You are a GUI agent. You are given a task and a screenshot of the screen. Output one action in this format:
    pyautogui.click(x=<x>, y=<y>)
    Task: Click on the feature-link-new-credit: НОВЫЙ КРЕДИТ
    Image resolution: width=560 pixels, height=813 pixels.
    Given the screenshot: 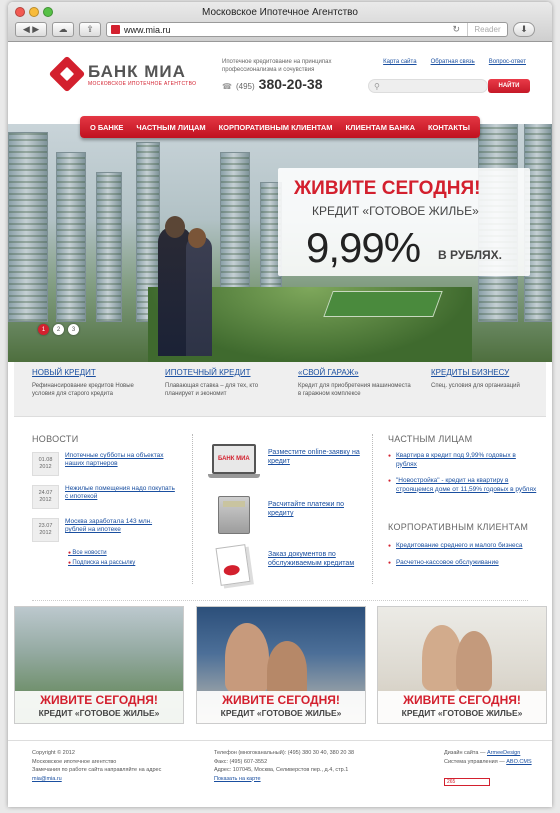 What is the action you would take?
    pyautogui.click(x=89, y=372)
    